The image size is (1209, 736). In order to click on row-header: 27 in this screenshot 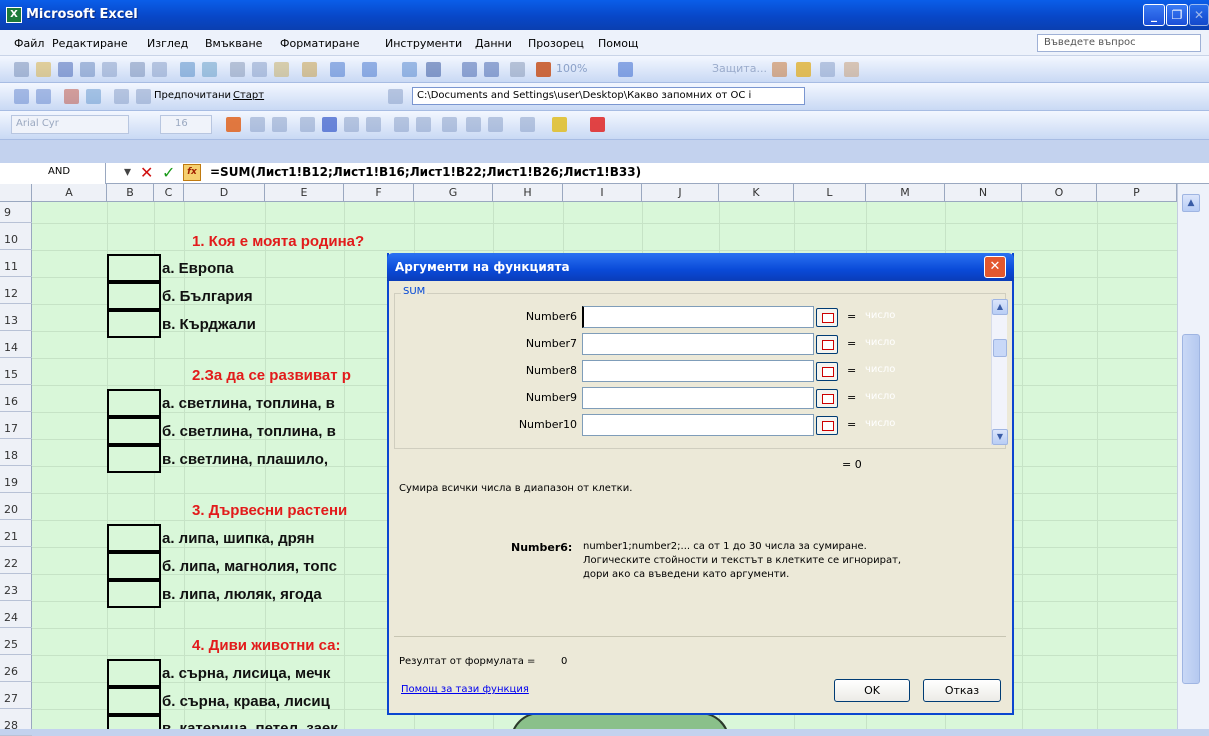, I will do `click(16, 698)`.